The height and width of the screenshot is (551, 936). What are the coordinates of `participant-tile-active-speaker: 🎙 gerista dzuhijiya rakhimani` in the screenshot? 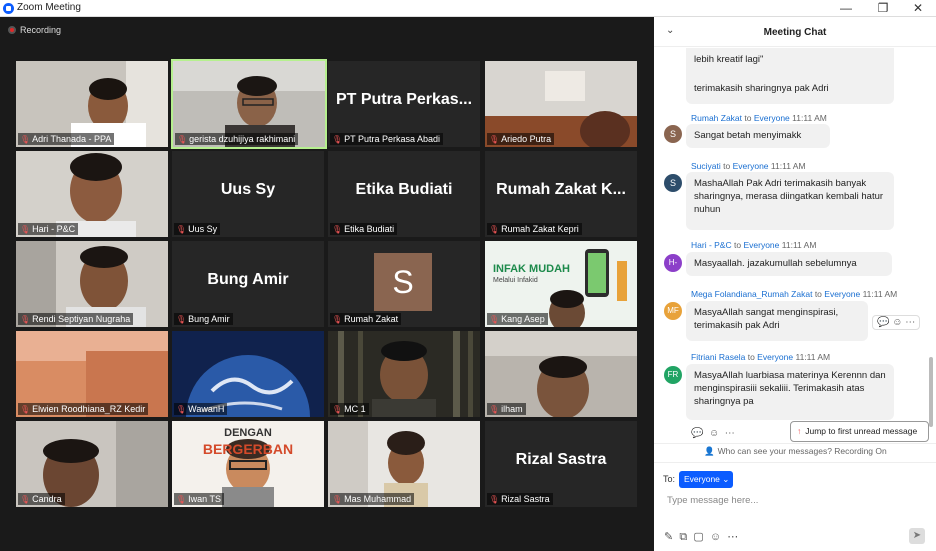 It's located at (249, 104).